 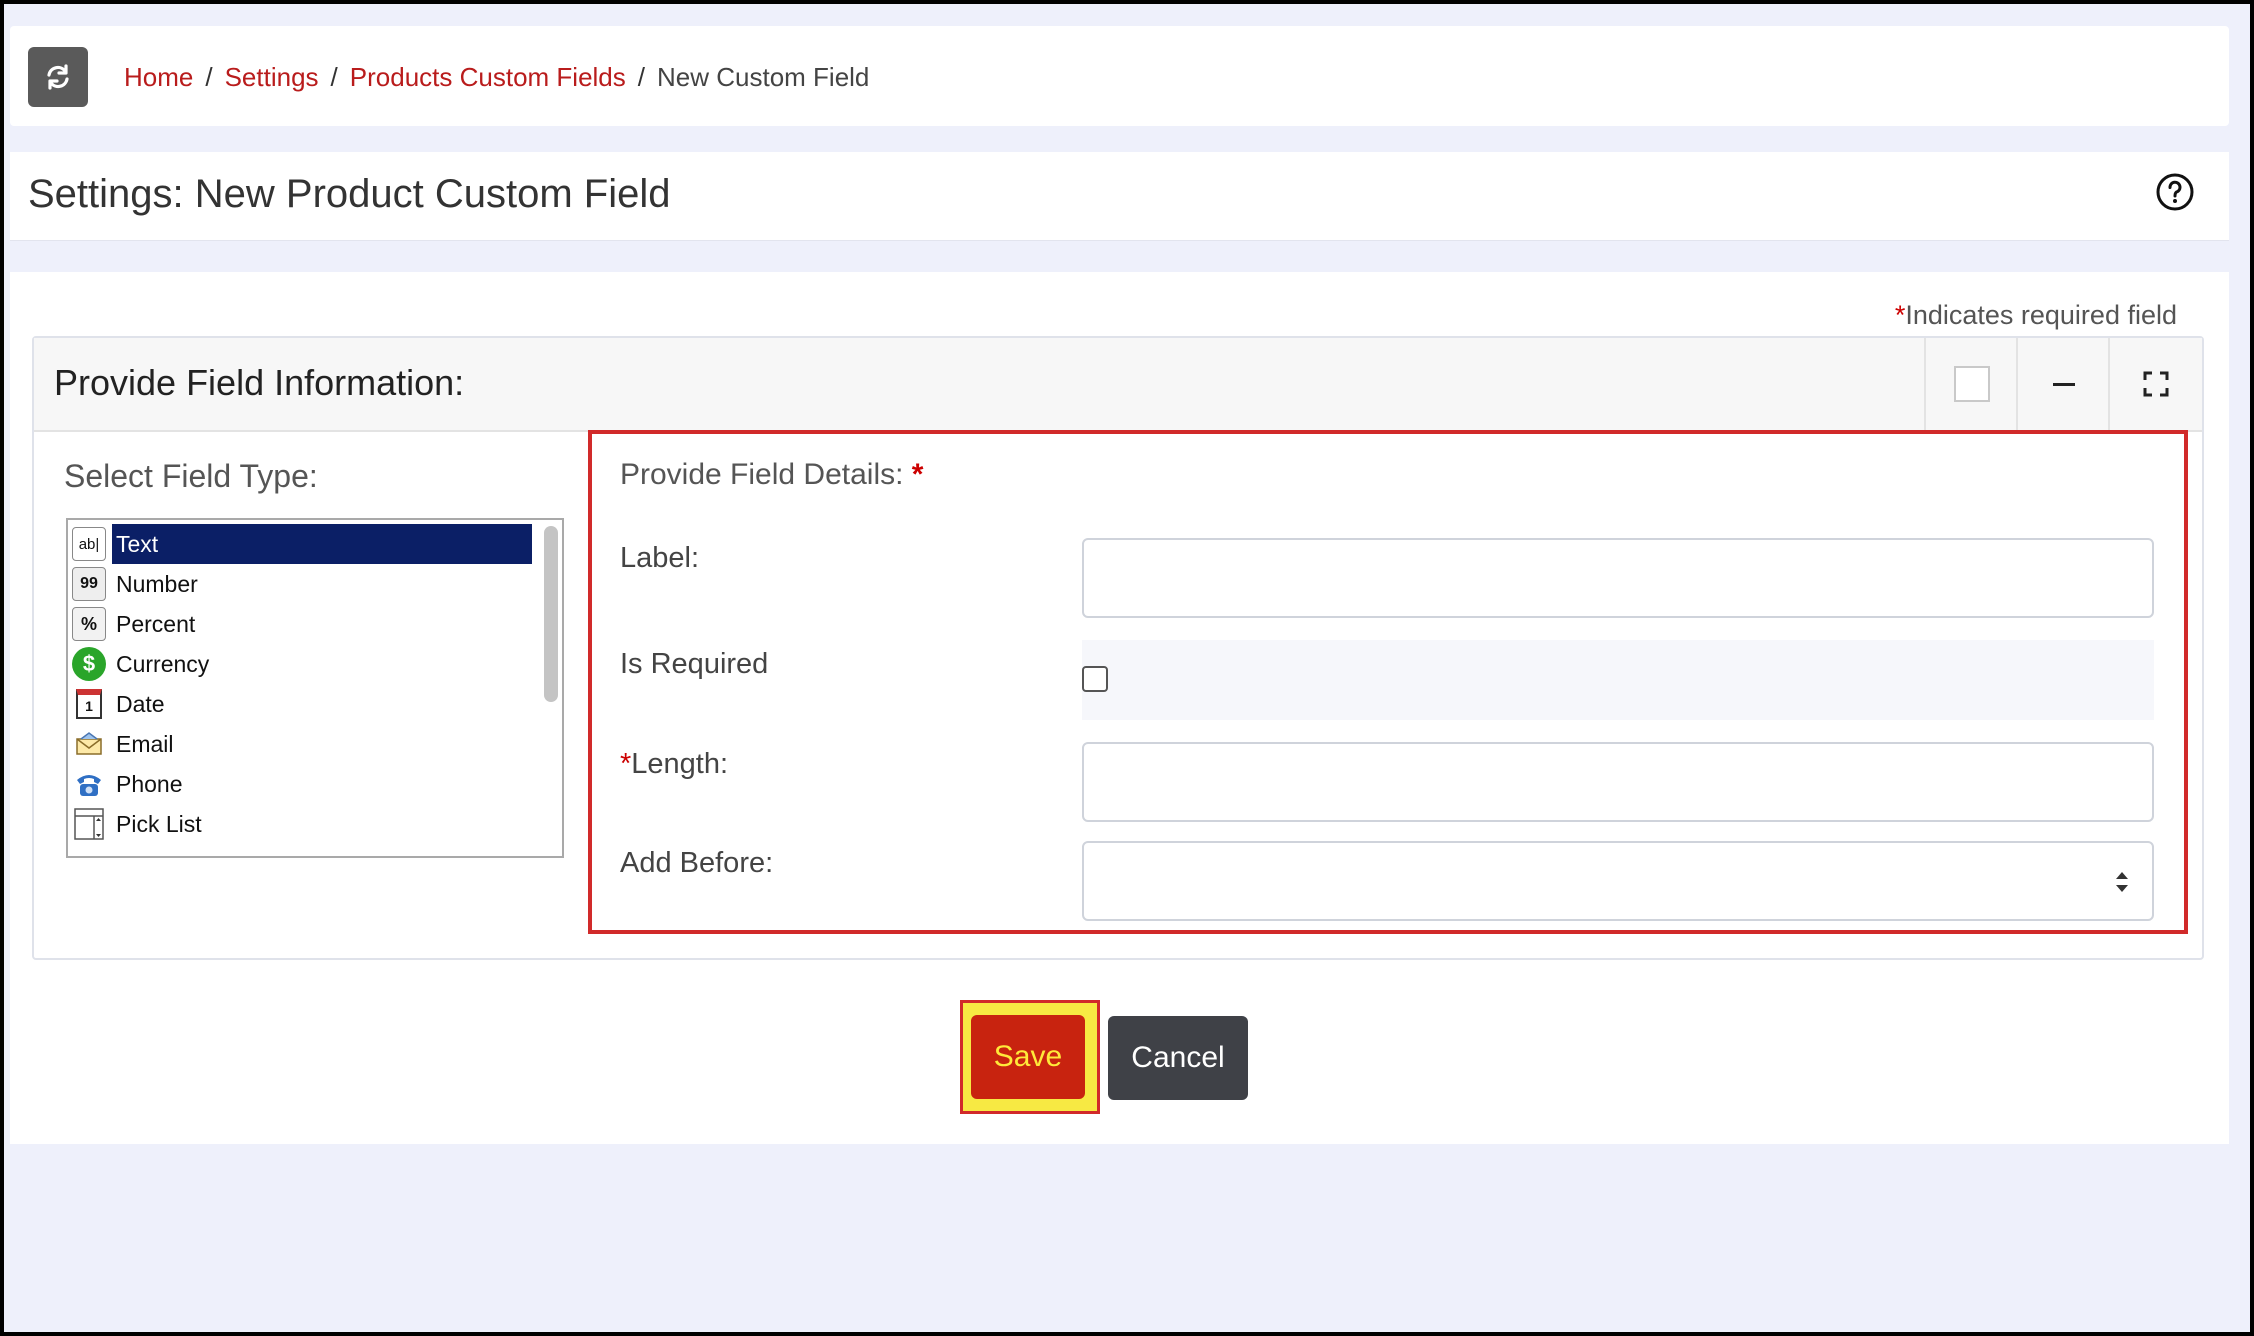 What do you see at coordinates (259, 382) in the screenshot?
I see `card-title: Provide Field Information:` at bounding box center [259, 382].